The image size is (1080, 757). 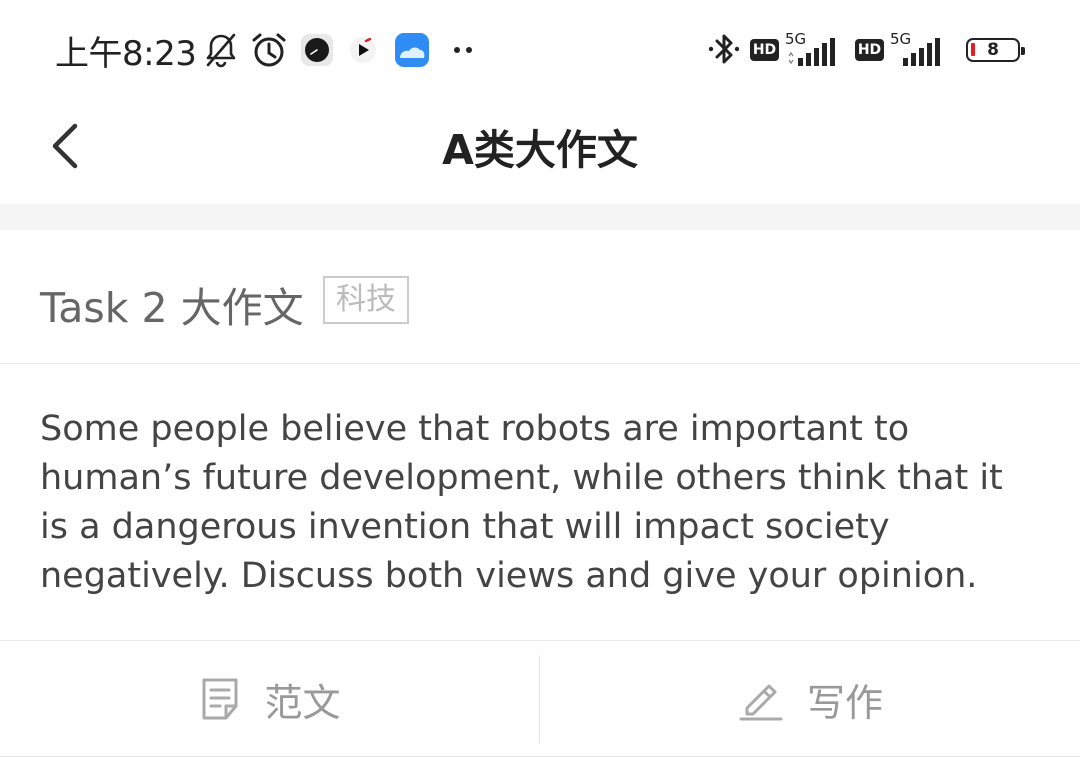 What do you see at coordinates (540, 217) in the screenshot?
I see `section-separator` at bounding box center [540, 217].